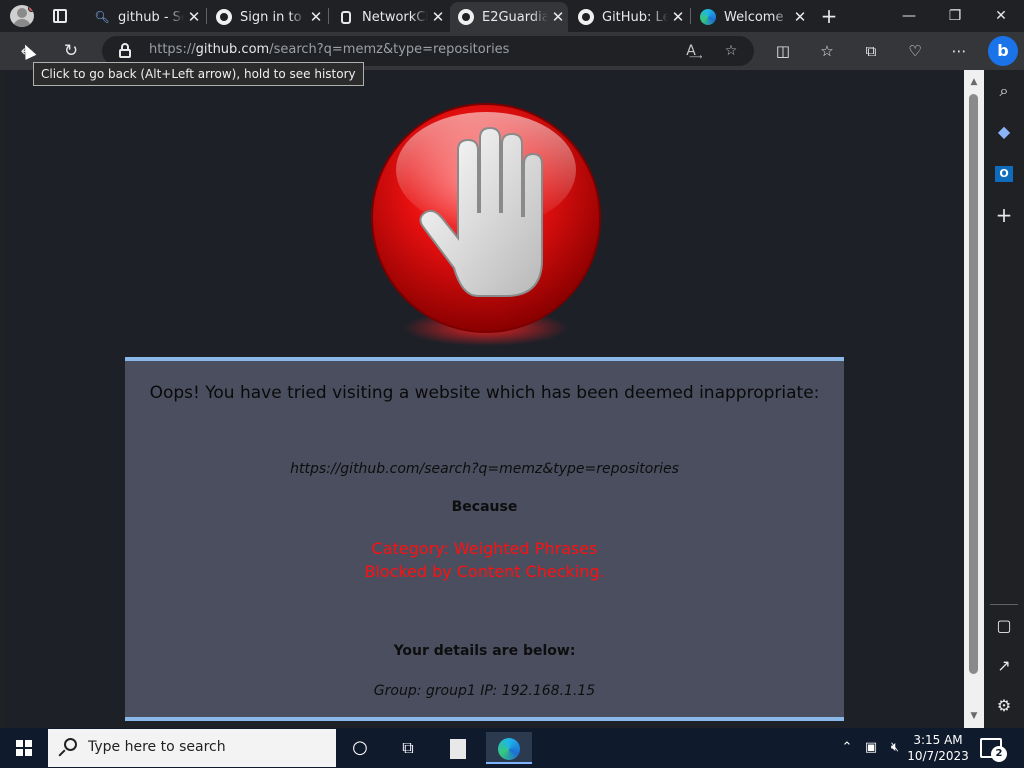 Image resolution: width=1024 pixels, height=768 pixels. What do you see at coordinates (1004, 604) in the screenshot?
I see `sidebar-divider` at bounding box center [1004, 604].